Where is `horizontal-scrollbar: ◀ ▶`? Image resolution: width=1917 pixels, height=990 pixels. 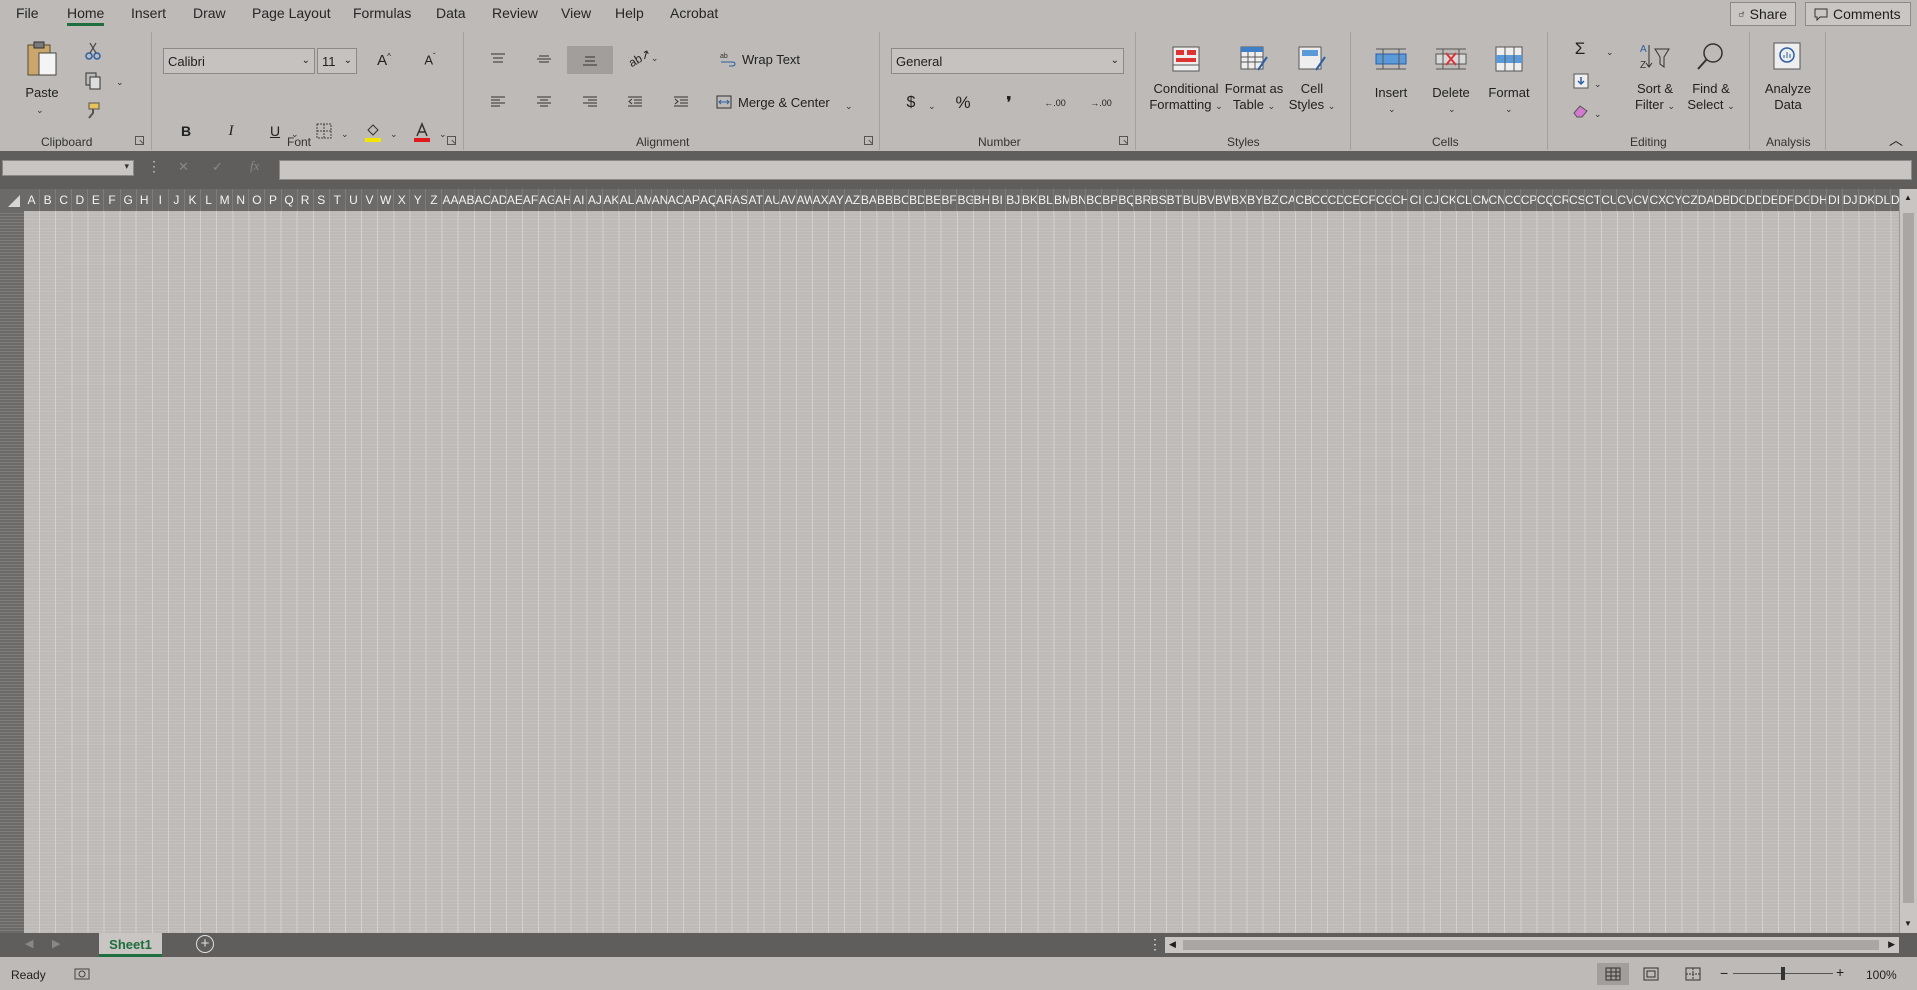
horizontal-scrollbar: ◀ ▶ is located at coordinates (1532, 945).